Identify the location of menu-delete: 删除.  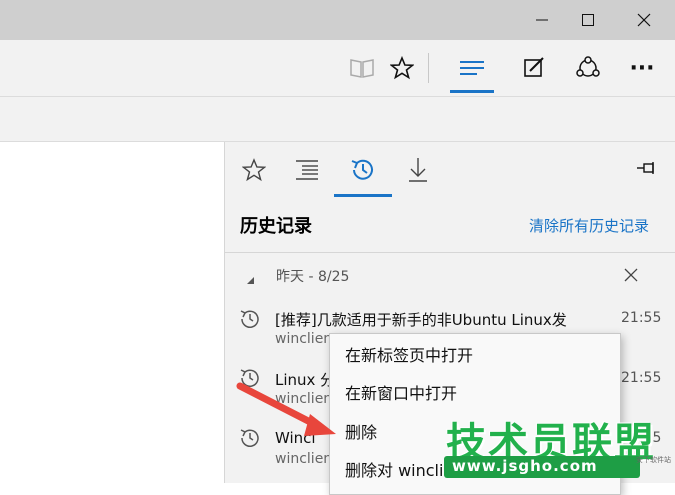
(361, 431).